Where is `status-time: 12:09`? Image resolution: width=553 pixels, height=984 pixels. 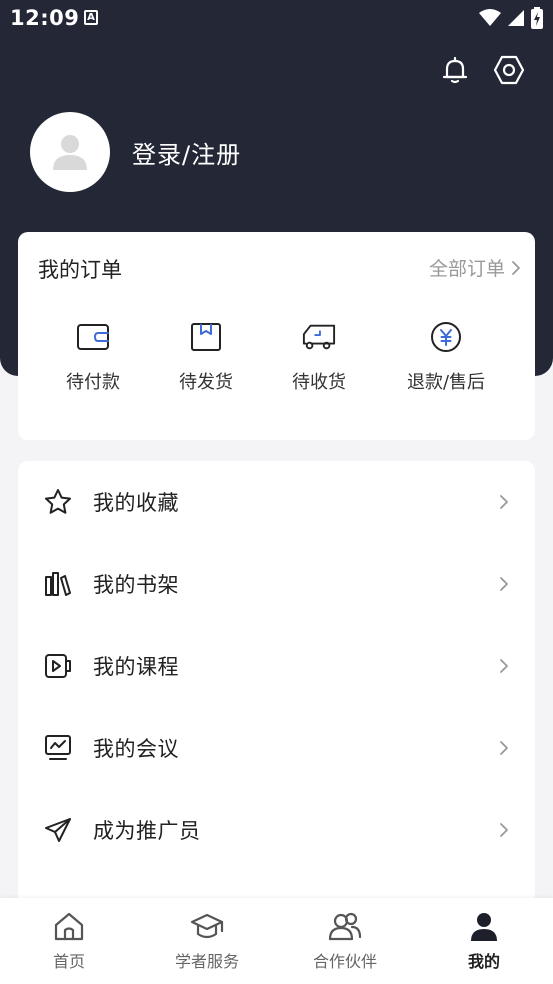
status-time: 12:09 is located at coordinates (45, 18).